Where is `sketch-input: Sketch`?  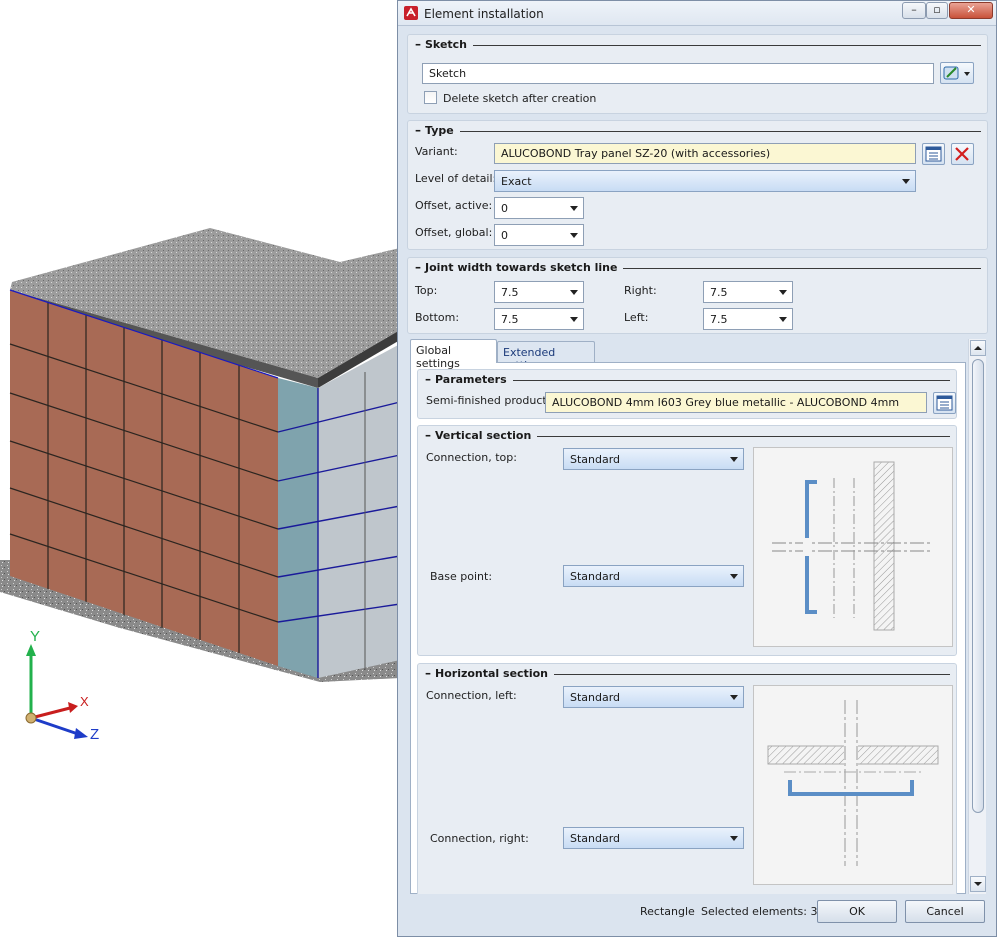
sketch-input: Sketch is located at coordinates (678, 73).